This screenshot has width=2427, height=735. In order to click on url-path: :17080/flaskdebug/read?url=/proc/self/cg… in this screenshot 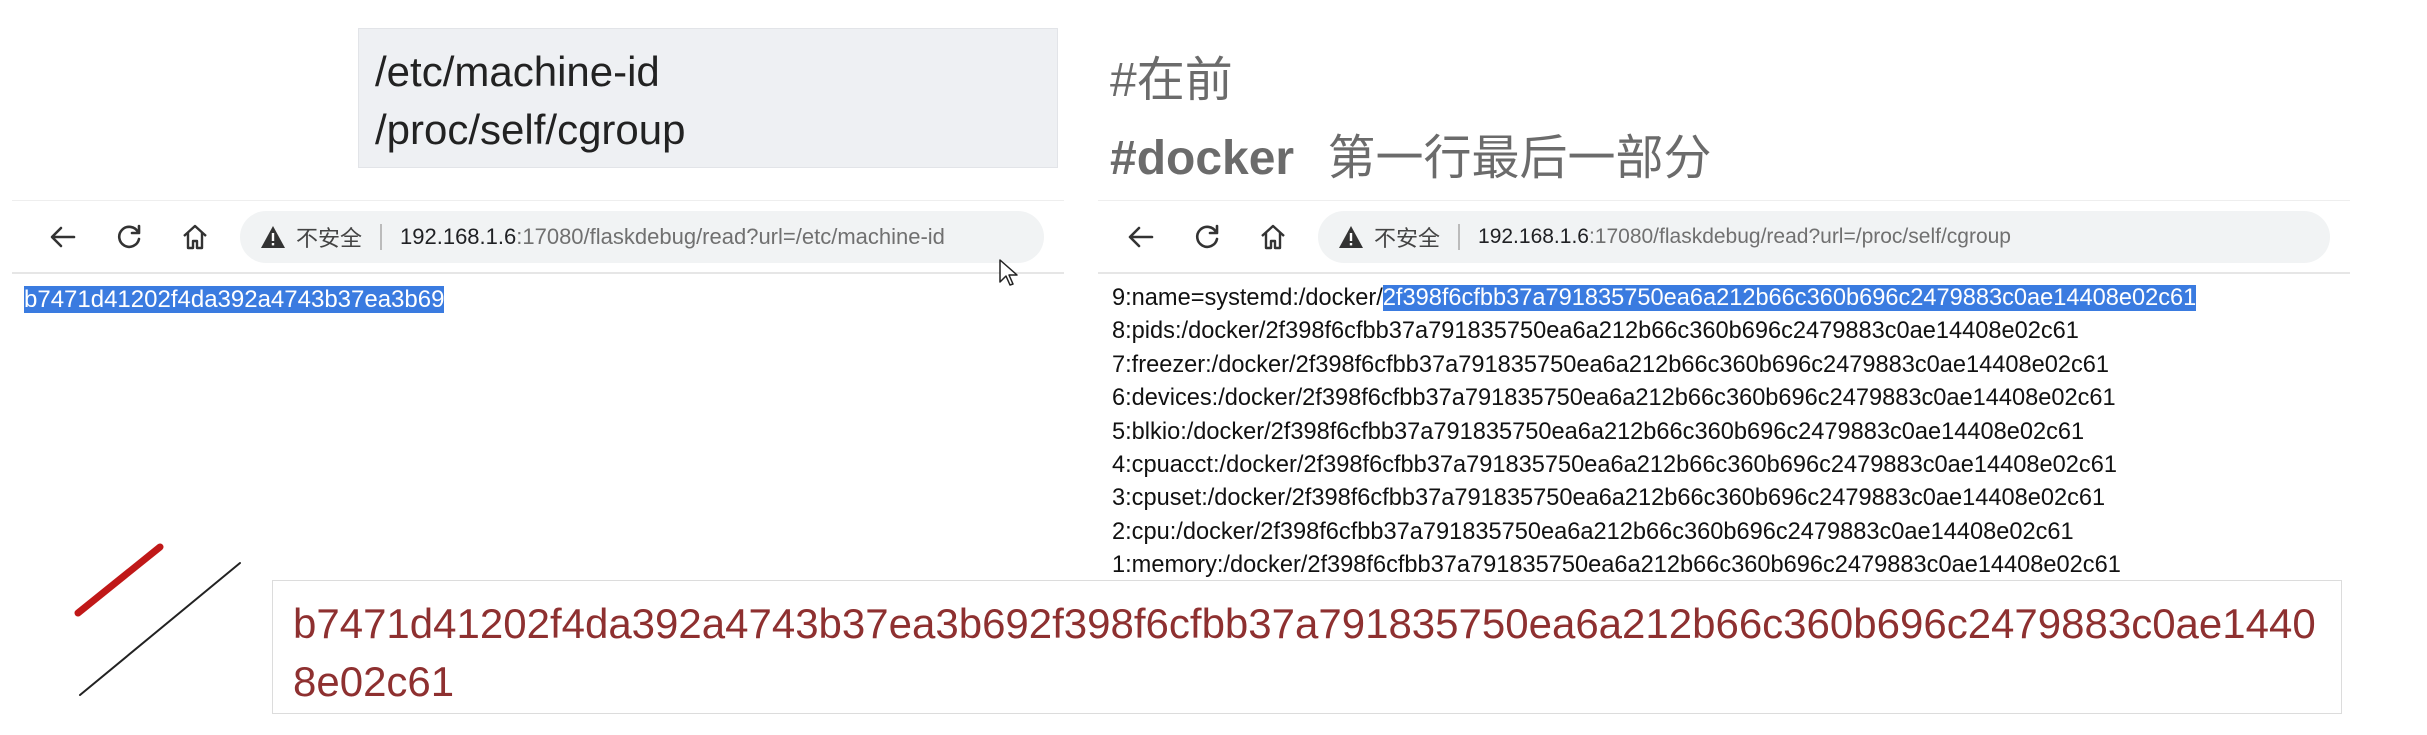, I will do `click(1799, 236)`.